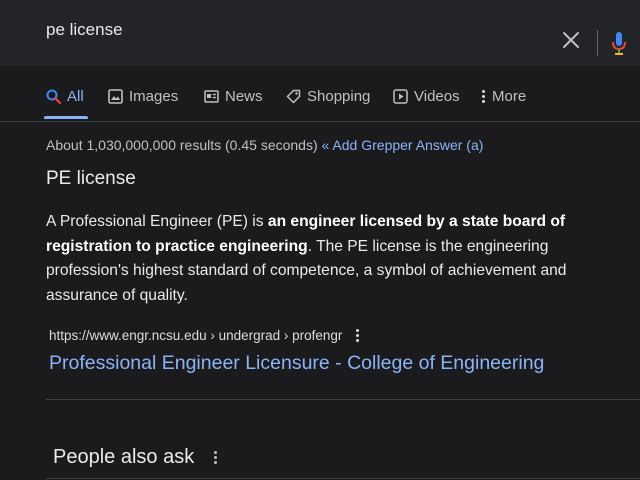 Image resolution: width=640 pixels, height=480 pixels. Describe the element at coordinates (339, 96) in the screenshot. I see `tab-label: Shopping` at that location.